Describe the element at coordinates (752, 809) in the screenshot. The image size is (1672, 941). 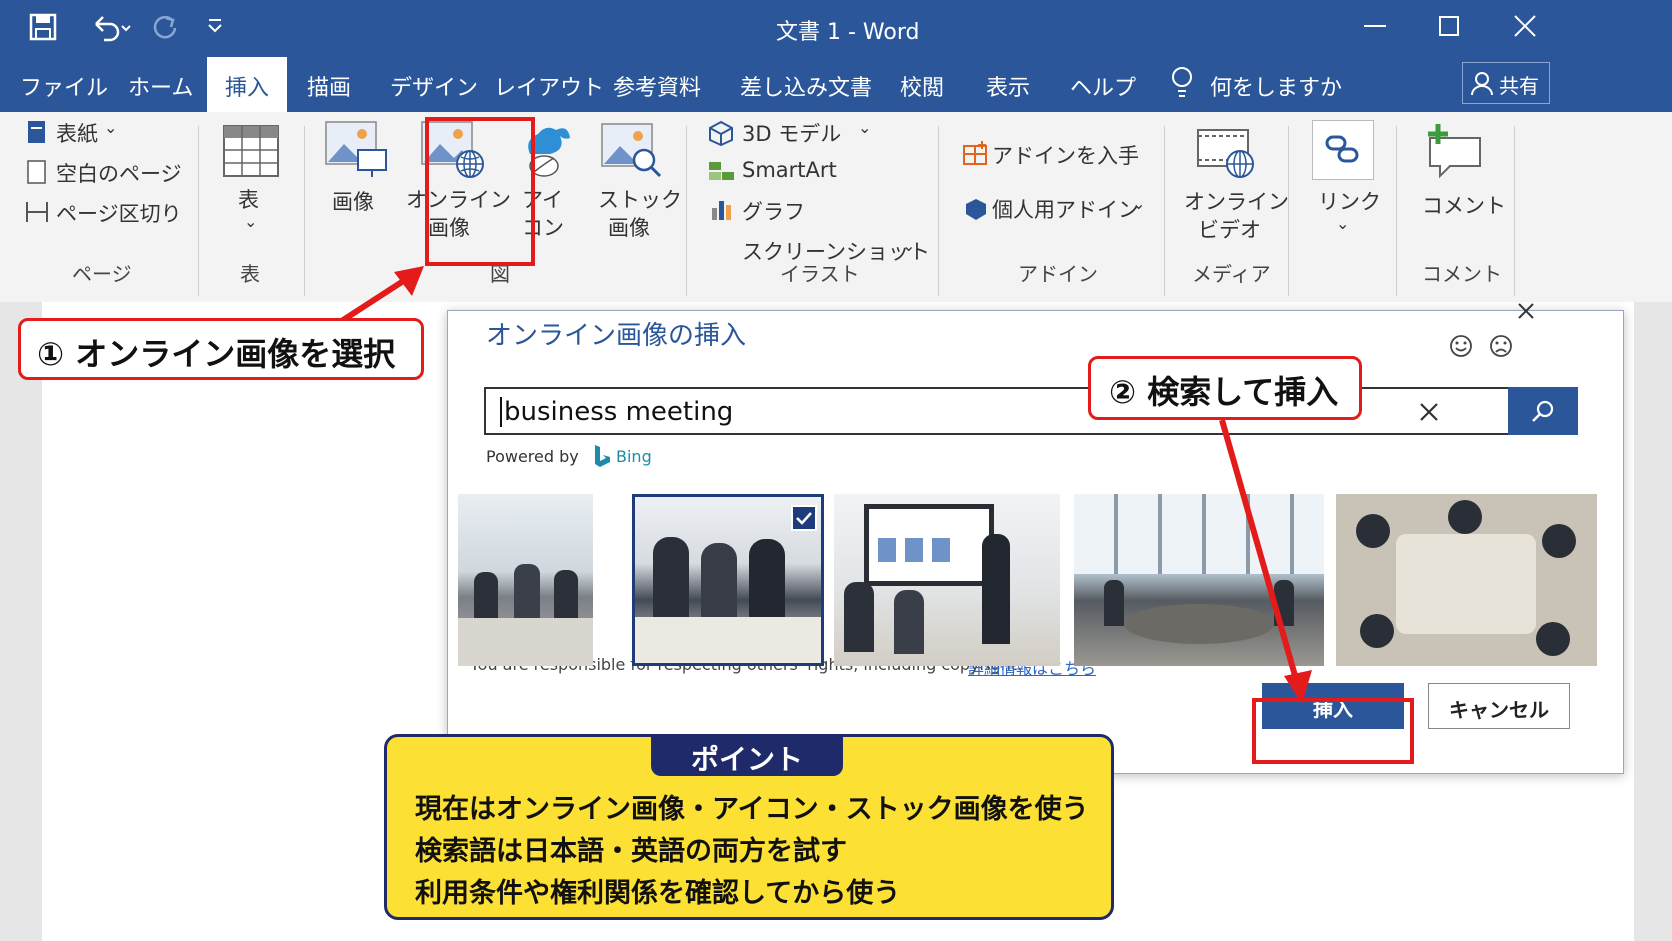
I see `point-line-1: 現在はオンライン画像・アイコン・ストック画像を使う` at that location.